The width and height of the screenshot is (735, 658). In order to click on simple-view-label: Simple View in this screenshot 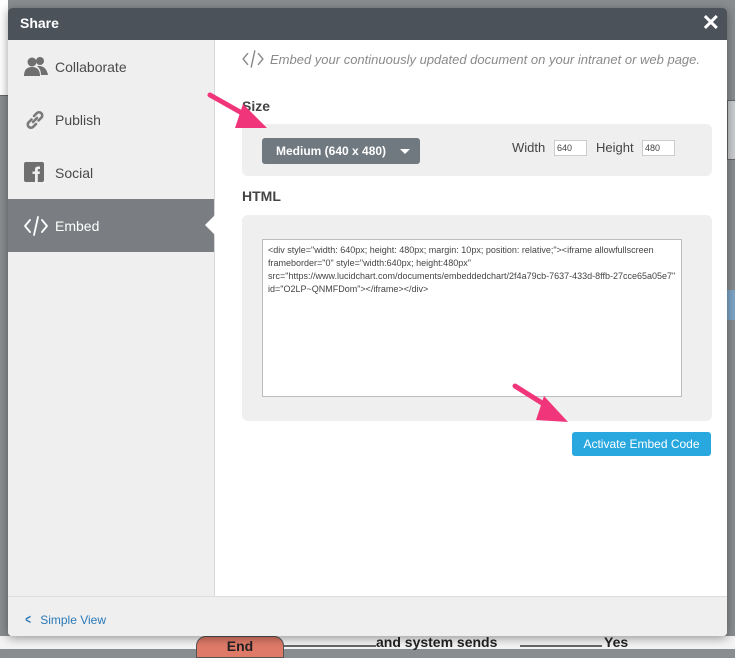, I will do `click(73, 620)`.